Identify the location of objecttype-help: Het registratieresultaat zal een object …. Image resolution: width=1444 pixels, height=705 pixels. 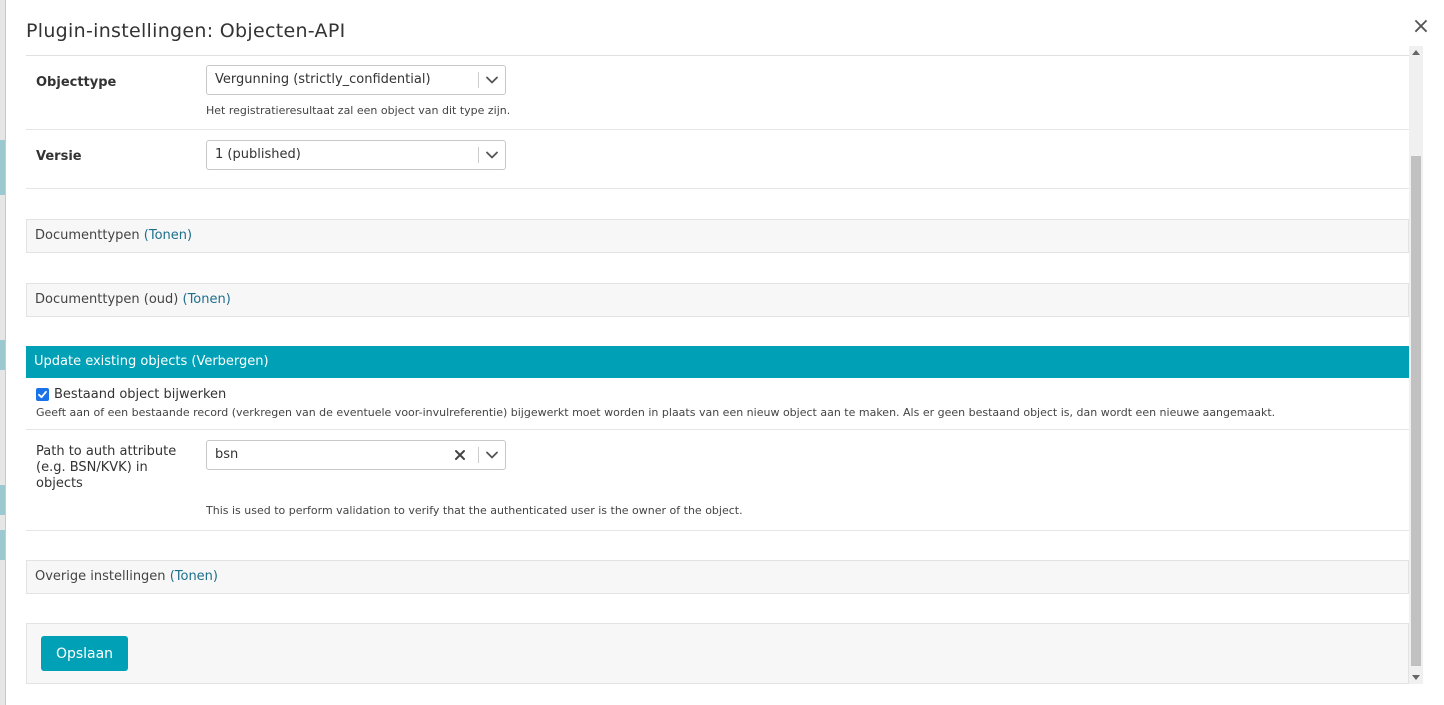
(358, 110).